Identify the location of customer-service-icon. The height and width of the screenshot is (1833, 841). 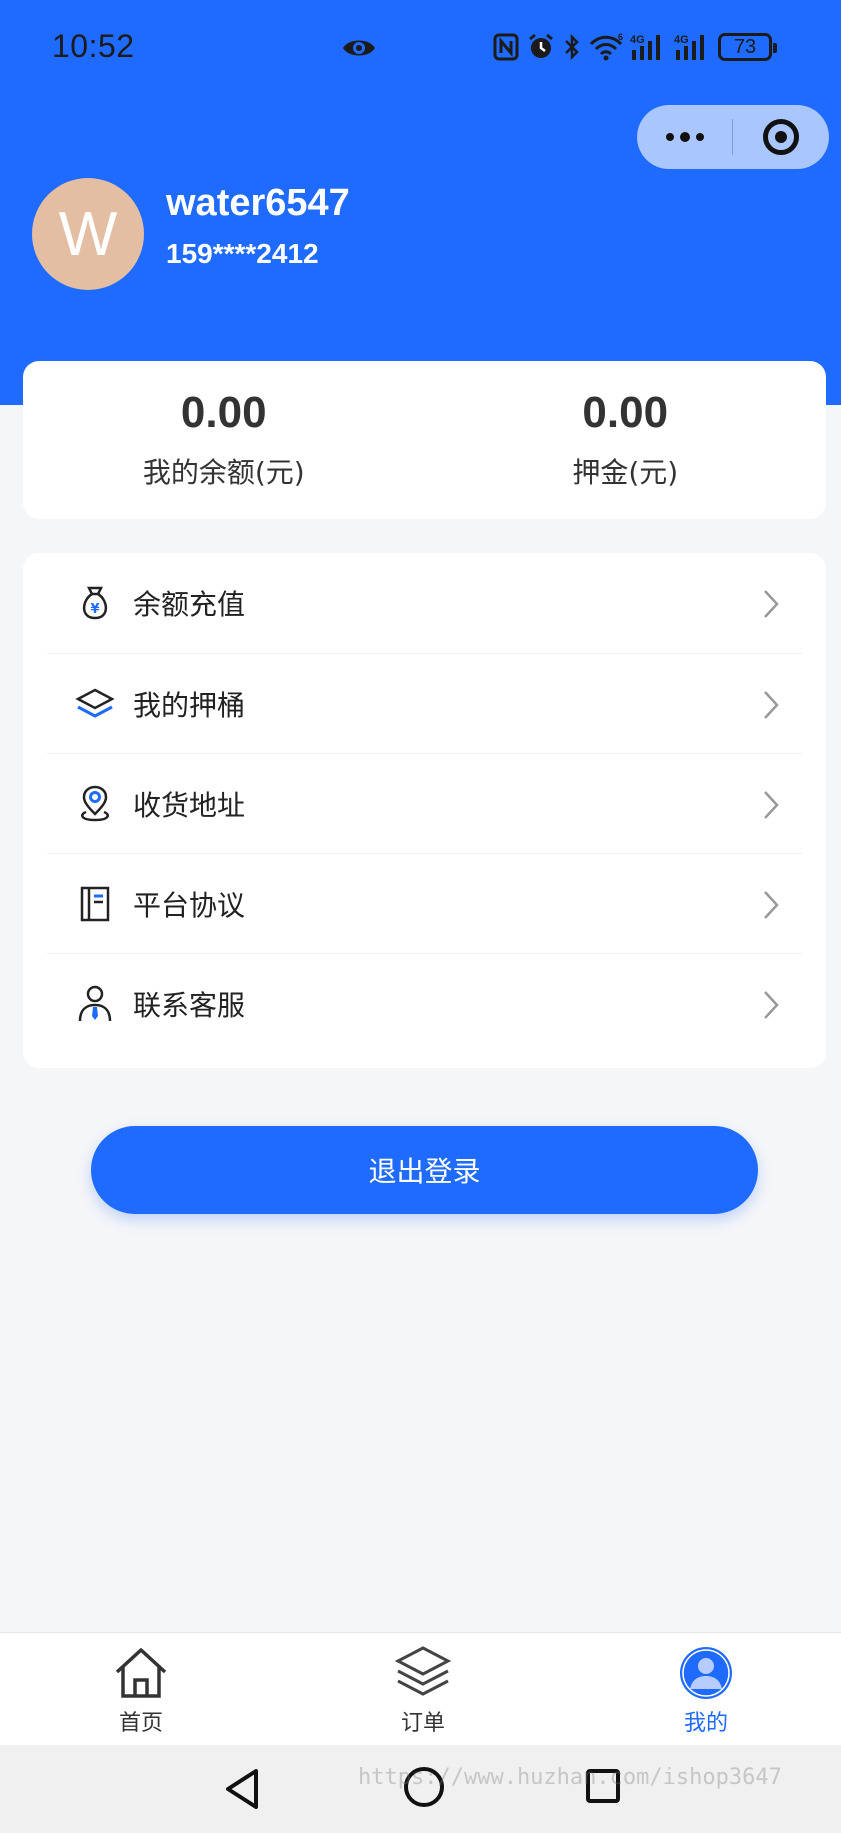
(95, 1004).